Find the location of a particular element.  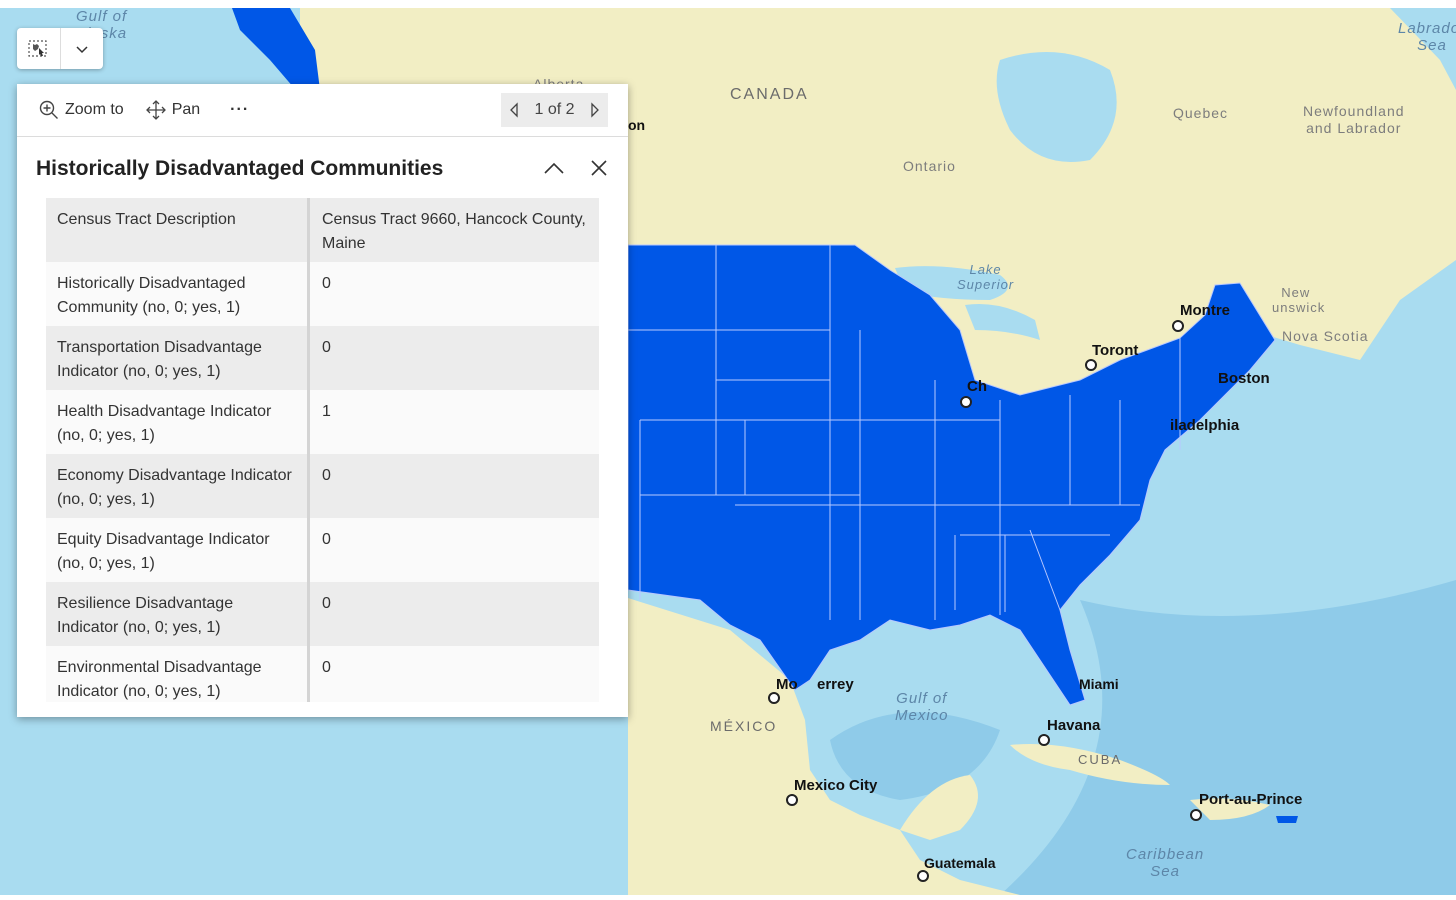

feature-pager: 1 of 2 is located at coordinates (554, 110).